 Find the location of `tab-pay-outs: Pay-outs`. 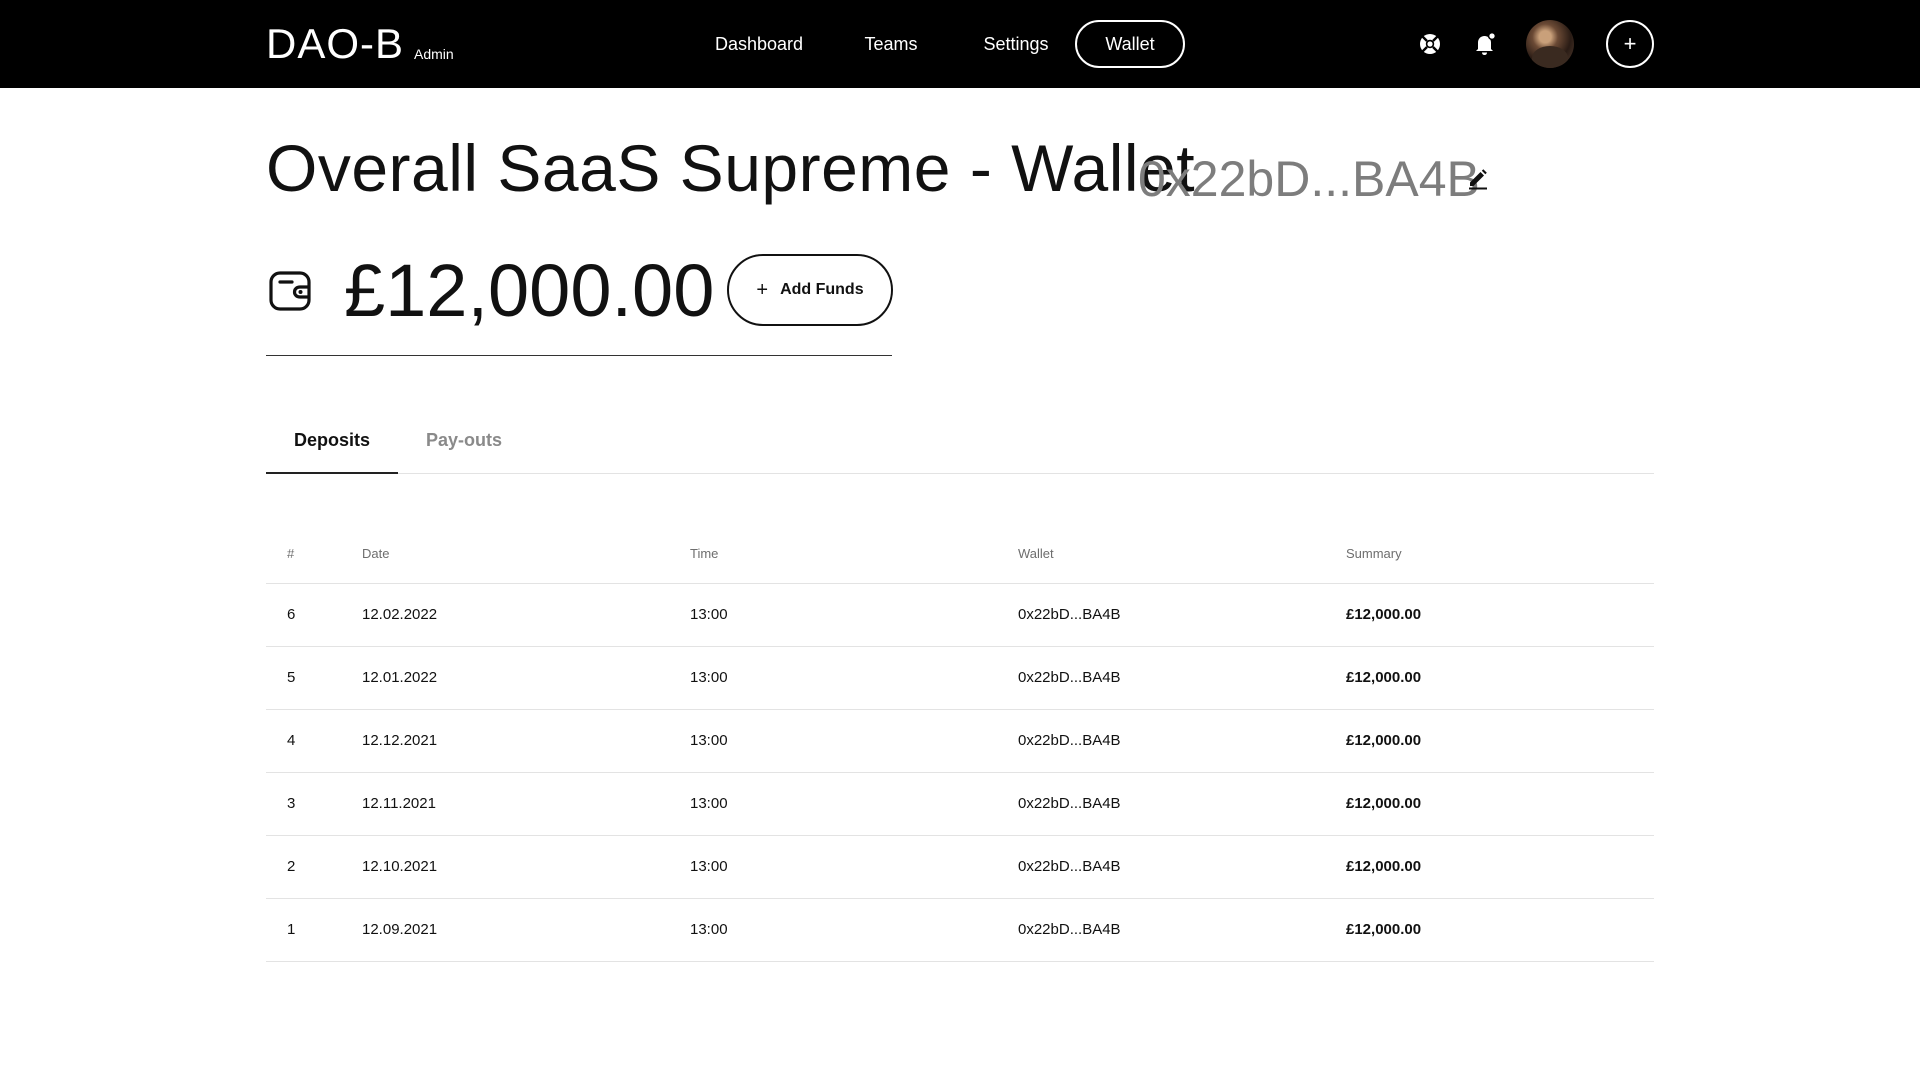

tab-pay-outs: Pay-outs is located at coordinates (464, 446).